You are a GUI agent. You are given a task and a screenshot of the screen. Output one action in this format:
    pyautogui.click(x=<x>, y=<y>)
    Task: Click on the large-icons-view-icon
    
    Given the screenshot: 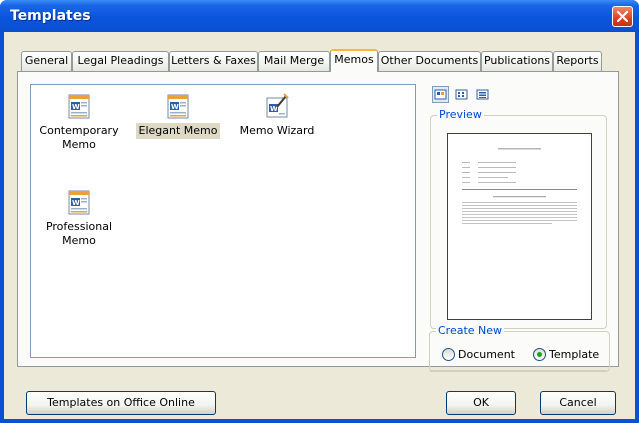 What is the action you would take?
    pyautogui.click(x=440, y=94)
    